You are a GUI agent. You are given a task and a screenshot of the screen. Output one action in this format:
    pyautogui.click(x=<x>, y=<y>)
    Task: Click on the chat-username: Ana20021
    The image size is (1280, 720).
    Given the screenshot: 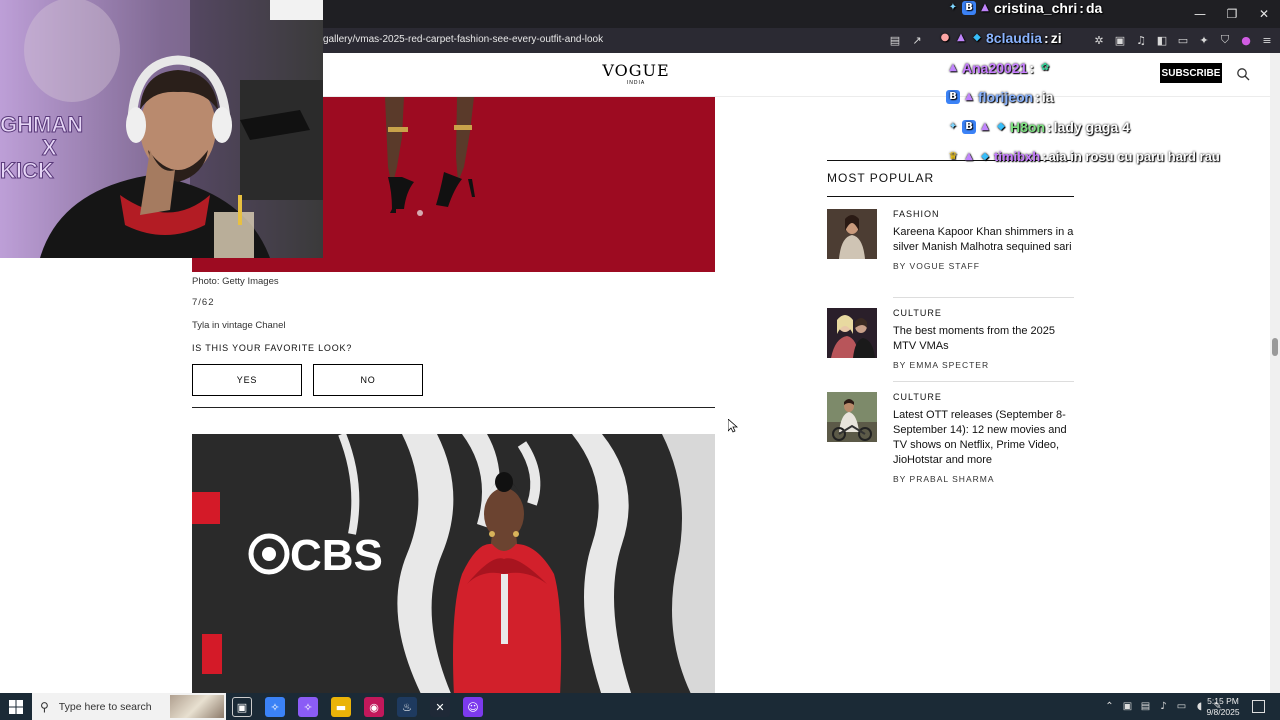 What is the action you would take?
    pyautogui.click(x=994, y=68)
    